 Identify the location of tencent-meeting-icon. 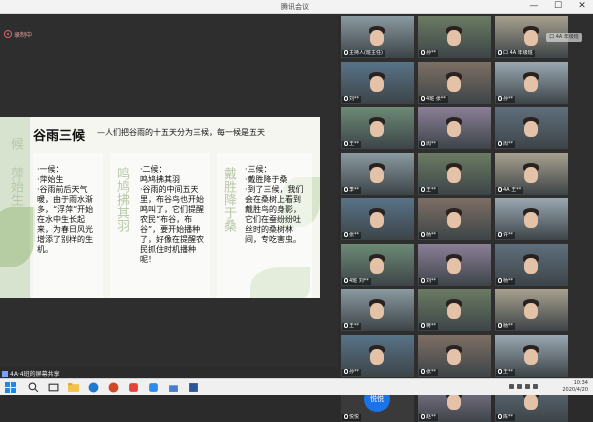
(153, 387).